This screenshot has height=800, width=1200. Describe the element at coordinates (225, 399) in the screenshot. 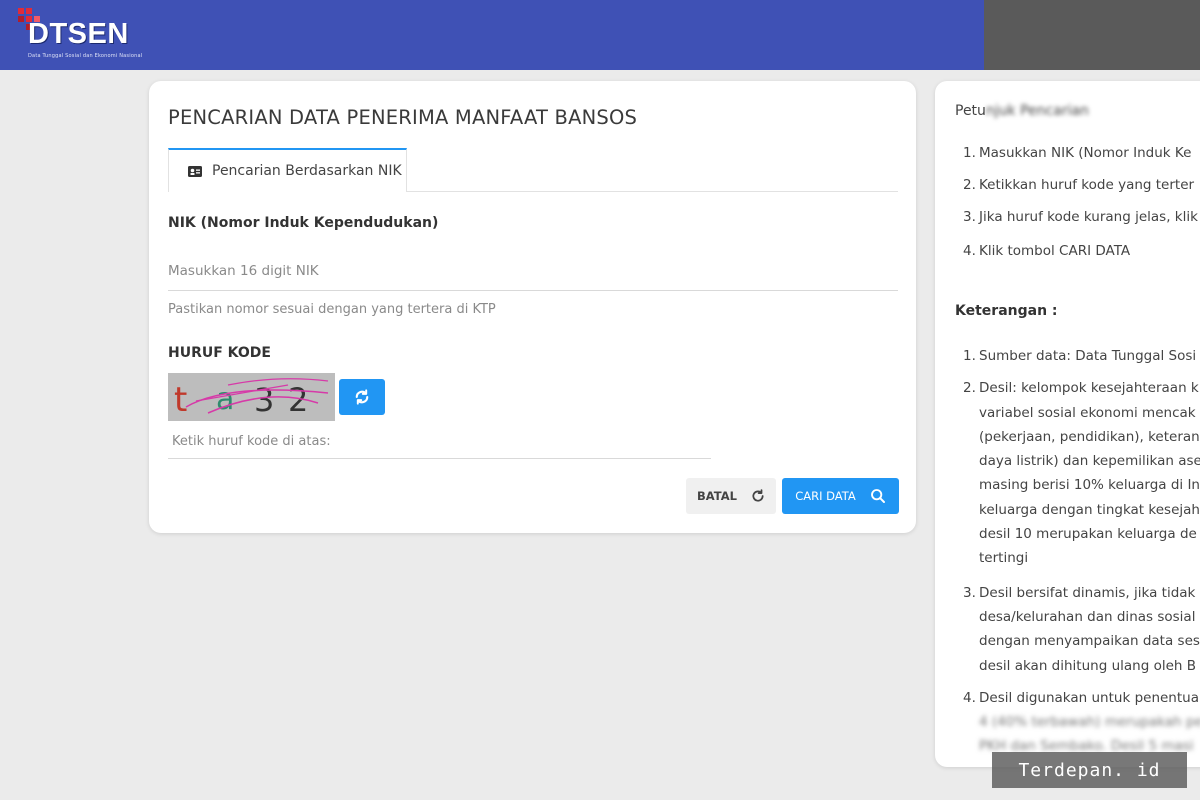

I see `captcha-char: a` at that location.